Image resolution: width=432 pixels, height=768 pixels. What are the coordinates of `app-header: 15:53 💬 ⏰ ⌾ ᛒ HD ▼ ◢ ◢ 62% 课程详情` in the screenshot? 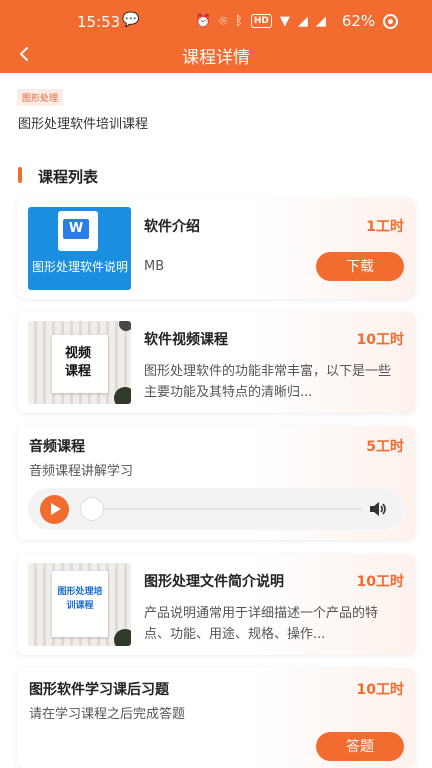 It's located at (216, 36).